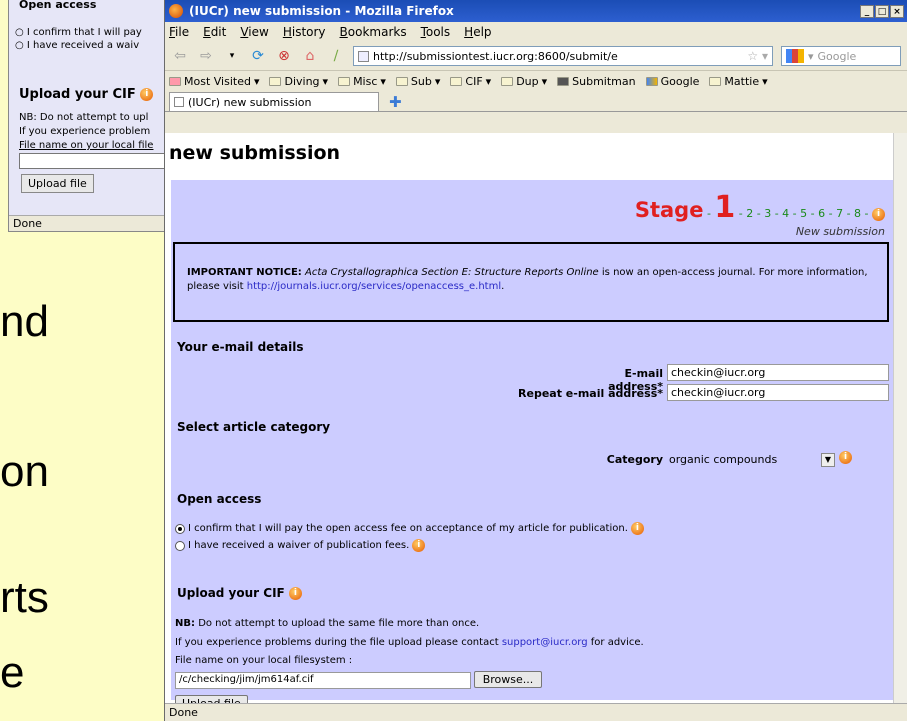 Image resolution: width=907 pixels, height=721 pixels. Describe the element at coordinates (84, 32) in the screenshot. I see `bg-radio-1-label: I confirm that I will pay` at that location.